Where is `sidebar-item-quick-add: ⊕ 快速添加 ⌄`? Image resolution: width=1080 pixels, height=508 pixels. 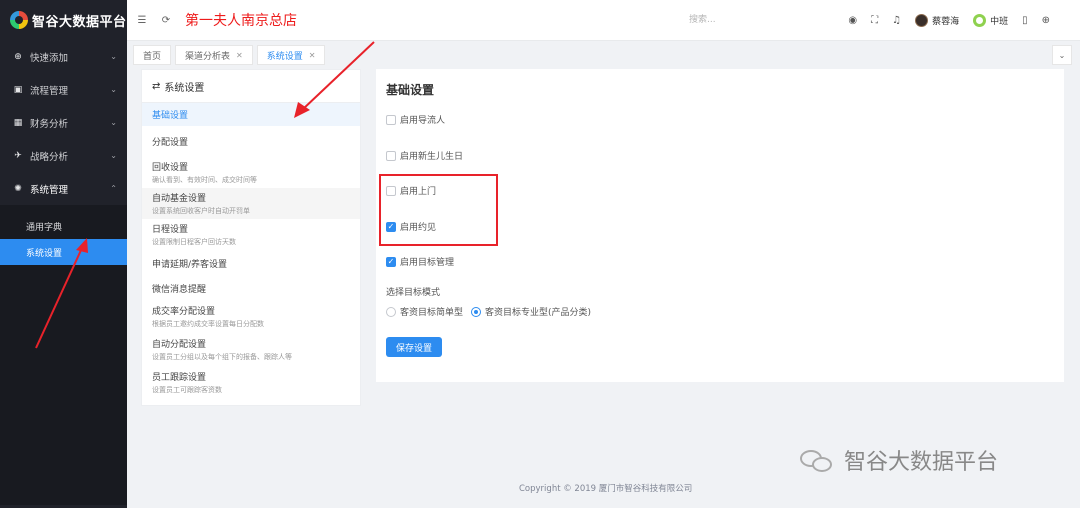 sidebar-item-quick-add: ⊕ 快速添加 ⌄ is located at coordinates (63, 56).